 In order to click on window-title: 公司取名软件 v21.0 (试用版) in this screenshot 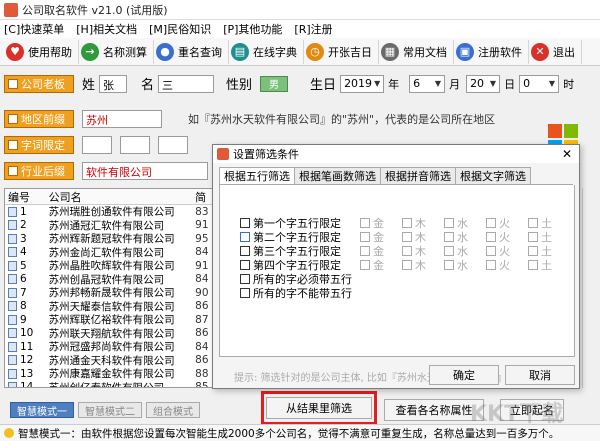, I will do `click(95, 10)`.